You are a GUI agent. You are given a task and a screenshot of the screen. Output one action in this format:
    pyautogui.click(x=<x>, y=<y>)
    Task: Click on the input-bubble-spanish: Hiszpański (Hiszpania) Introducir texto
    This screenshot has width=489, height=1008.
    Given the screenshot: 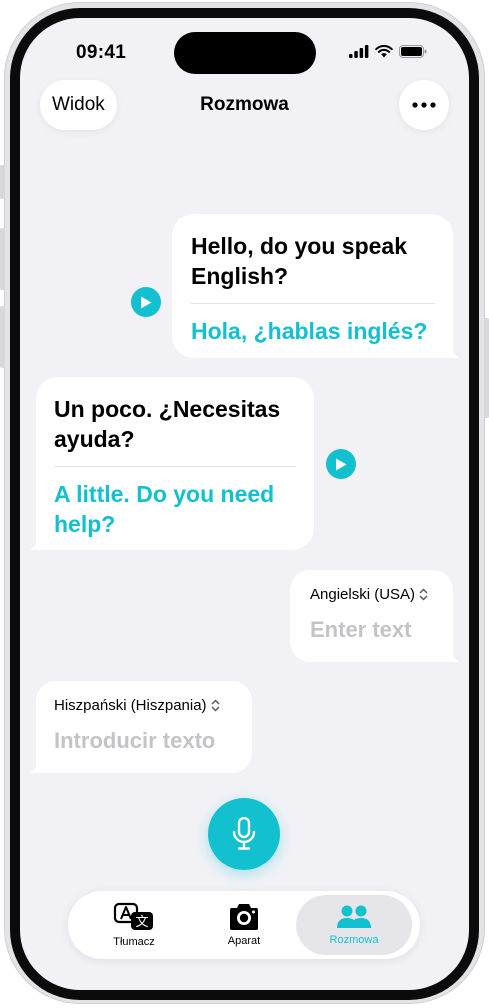 What is the action you would take?
    pyautogui.click(x=141, y=727)
    